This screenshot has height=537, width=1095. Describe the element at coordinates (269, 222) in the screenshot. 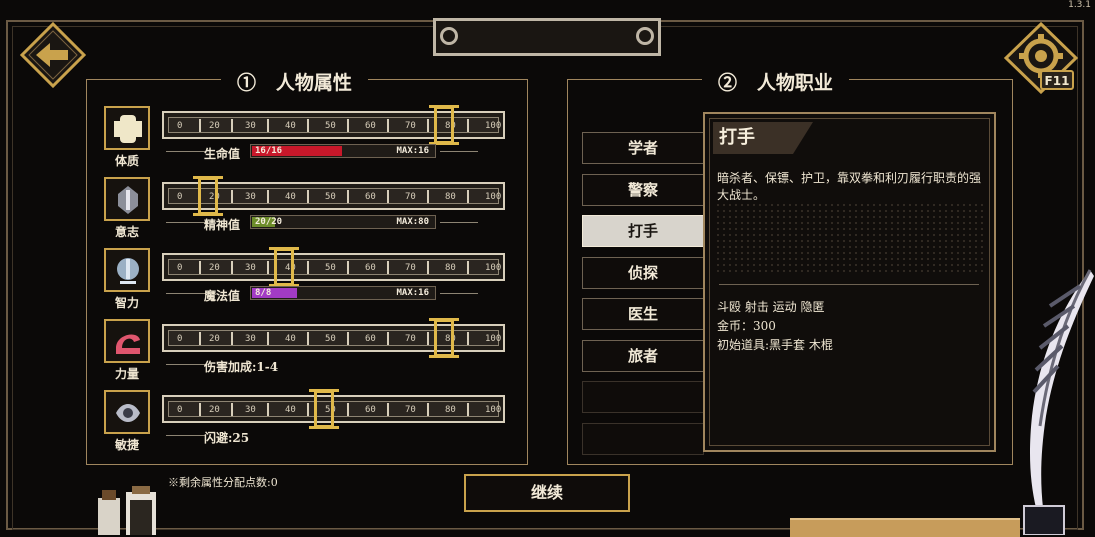

I see `stat-bar-value: 20/20` at that location.